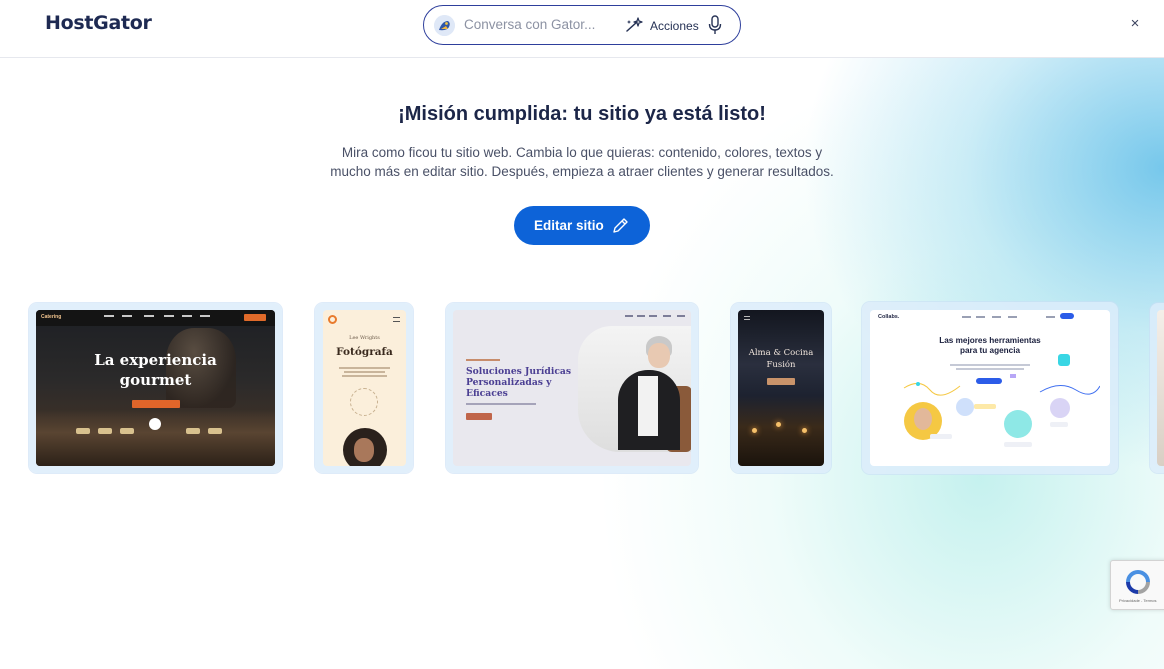  I want to click on template-preview-restaurant: Alma & Cocina Fusión, so click(781, 388).